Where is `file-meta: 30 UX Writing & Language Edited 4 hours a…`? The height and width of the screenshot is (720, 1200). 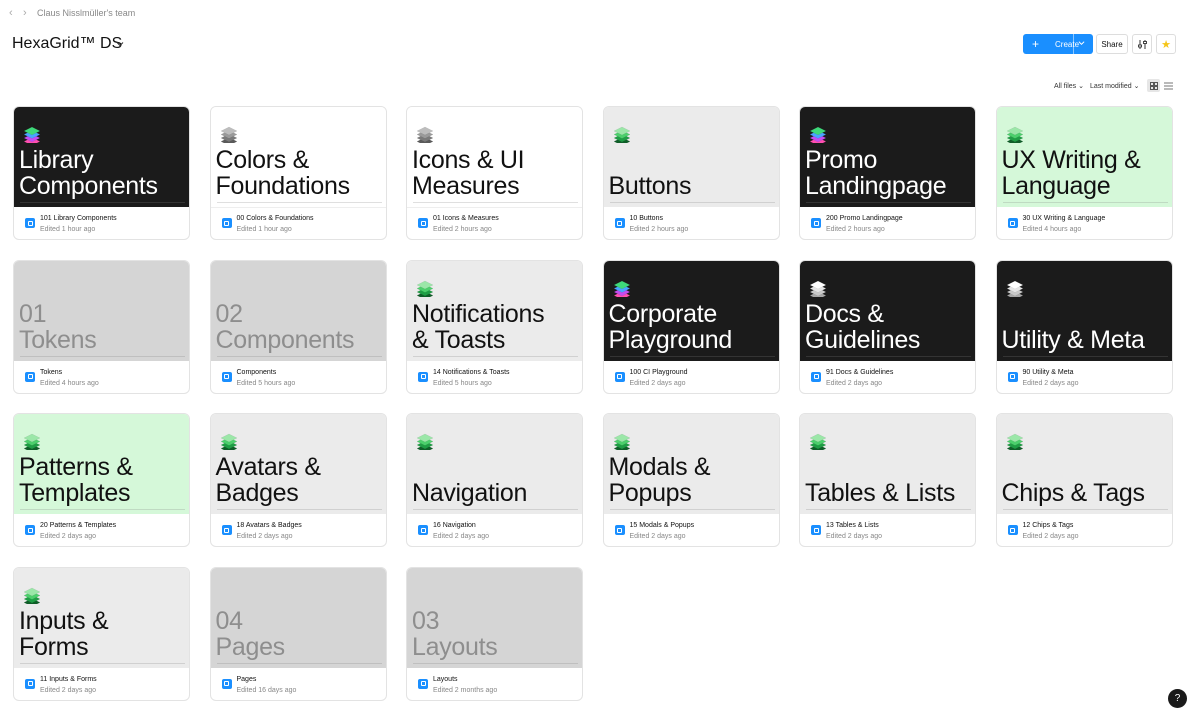
file-meta: 30 UX Writing & Language Edited 4 hours a… is located at coordinates (1084, 223).